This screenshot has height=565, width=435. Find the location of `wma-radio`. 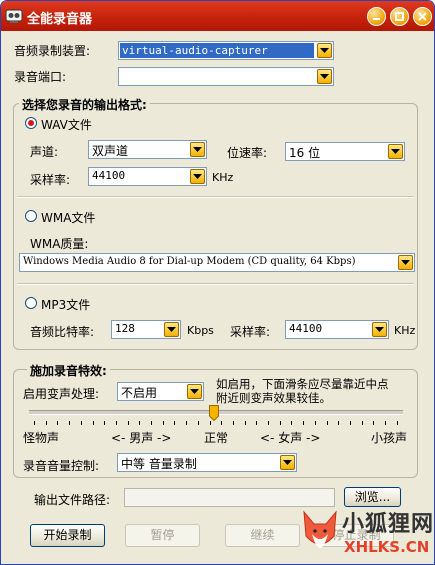

wma-radio is located at coordinates (31, 216).